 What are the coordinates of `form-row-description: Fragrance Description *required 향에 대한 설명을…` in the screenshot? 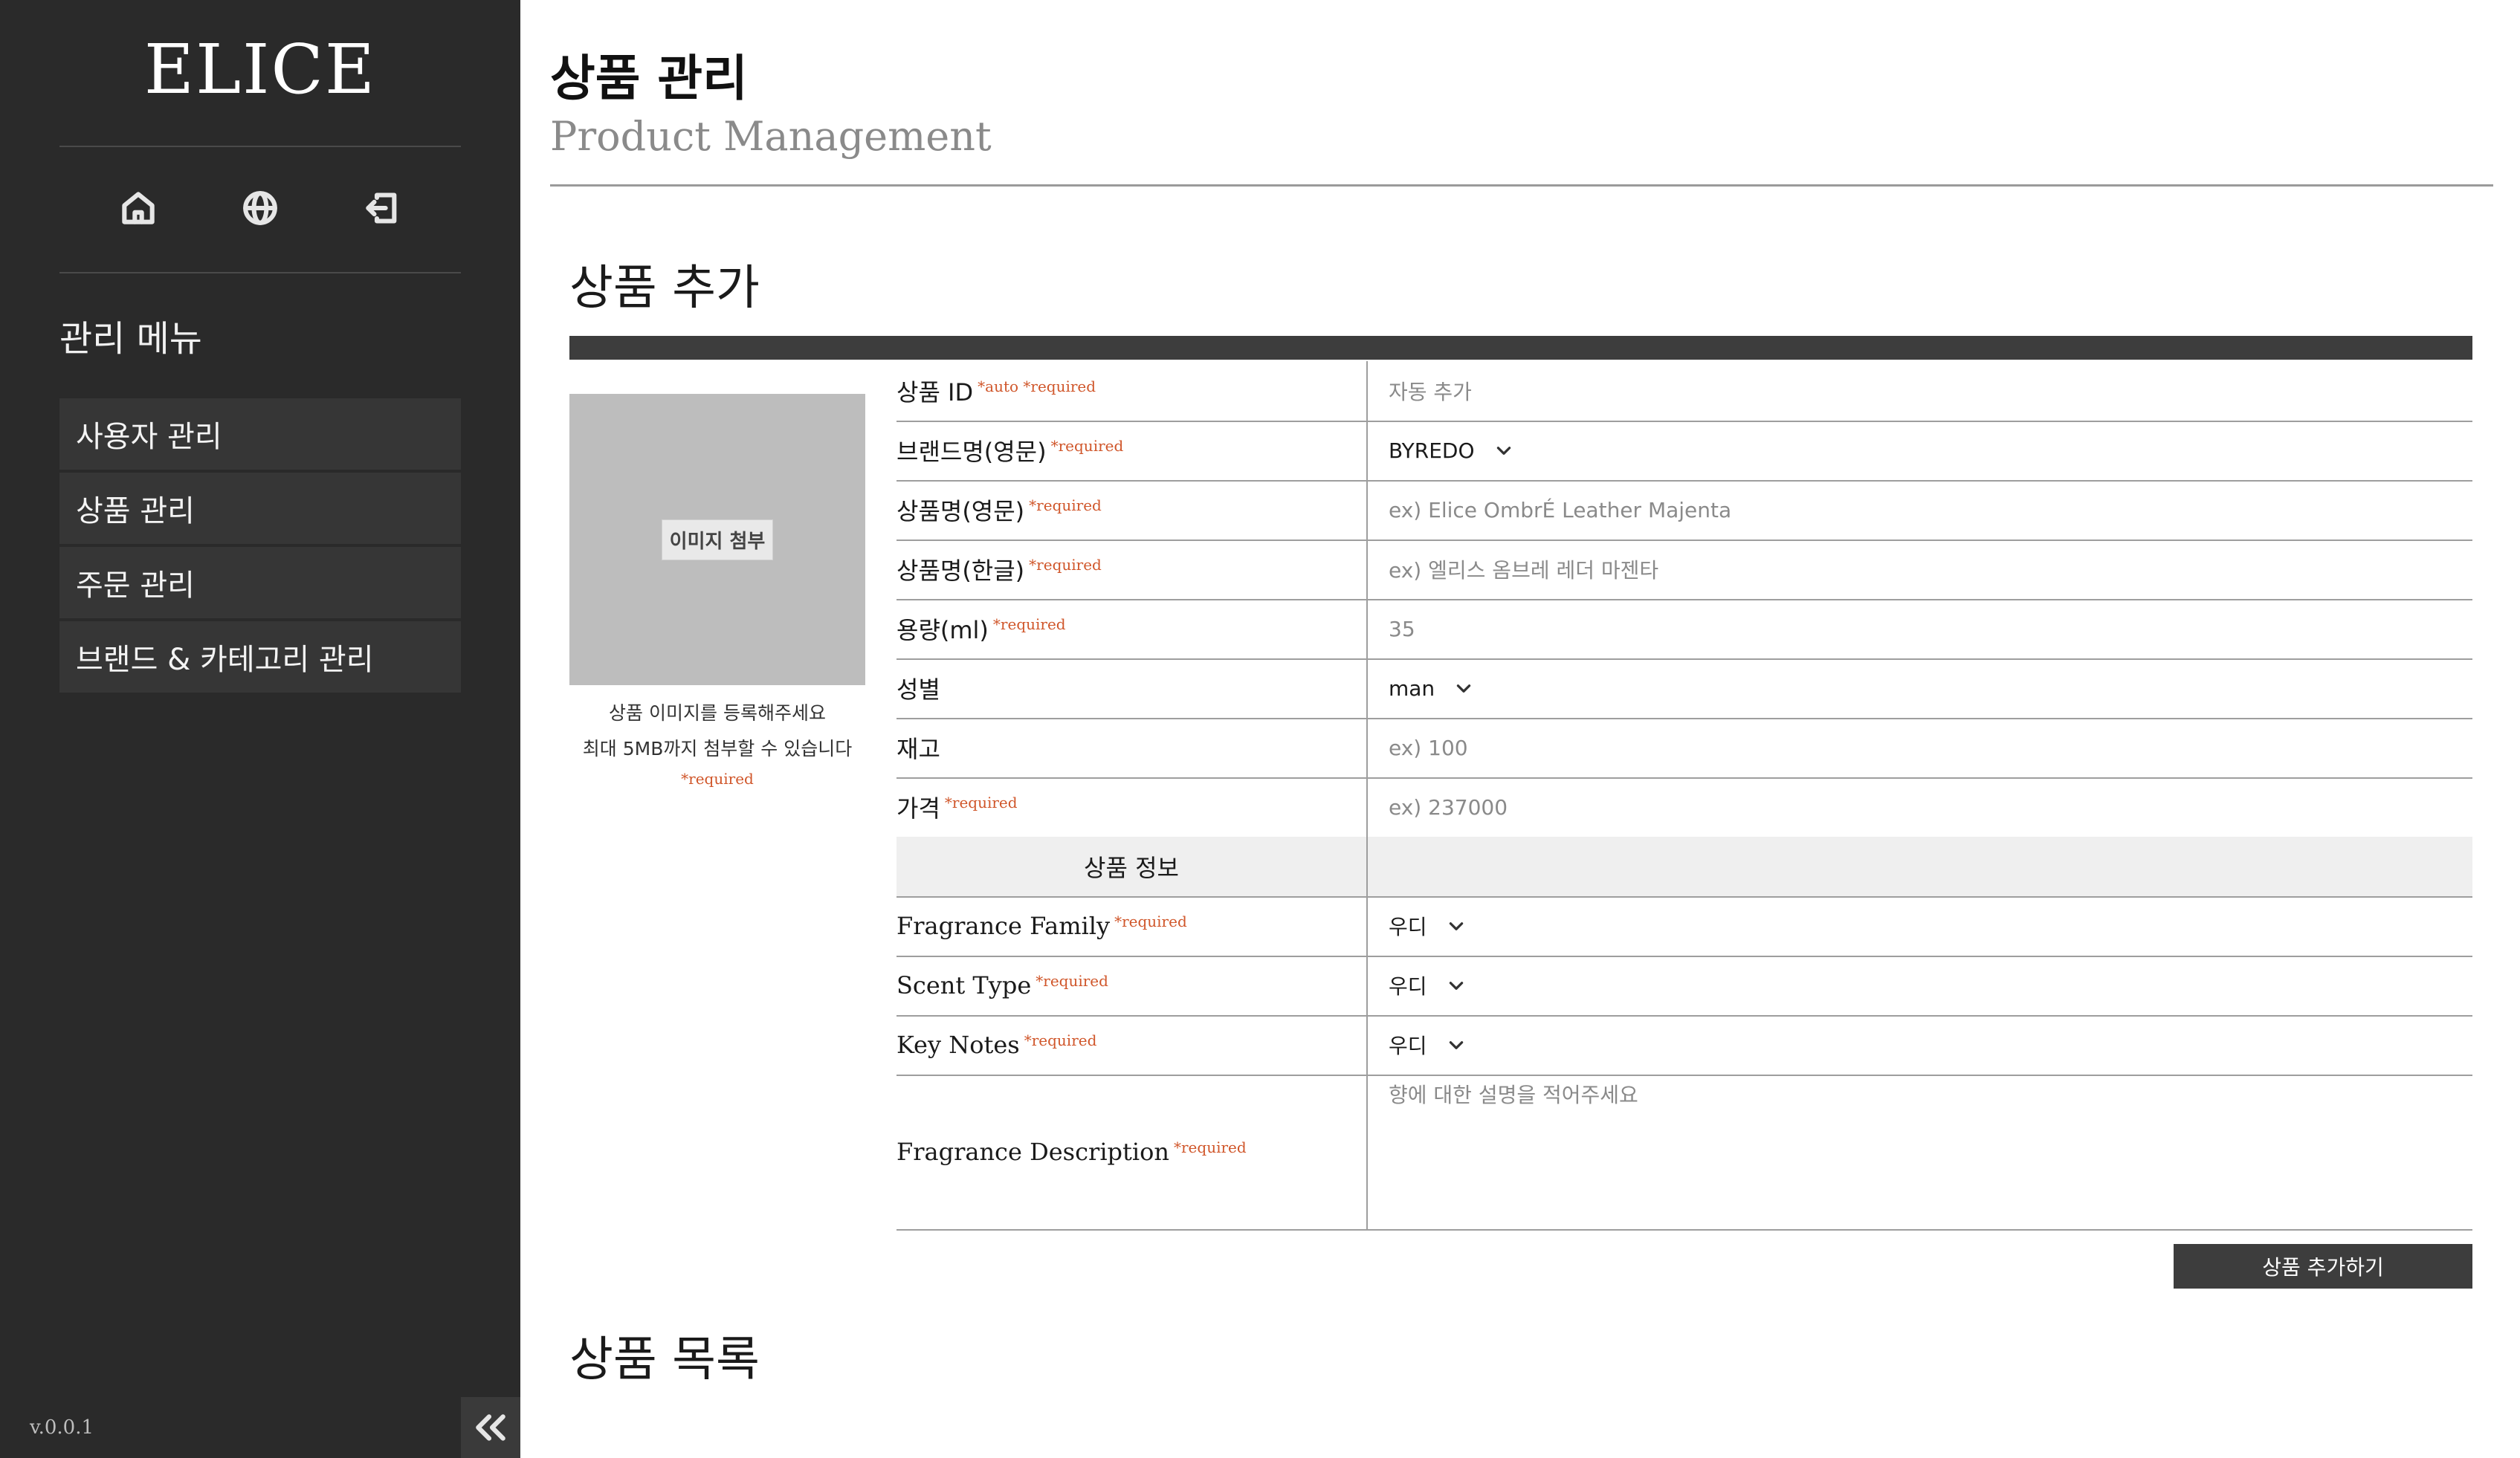 It's located at (1684, 1153).